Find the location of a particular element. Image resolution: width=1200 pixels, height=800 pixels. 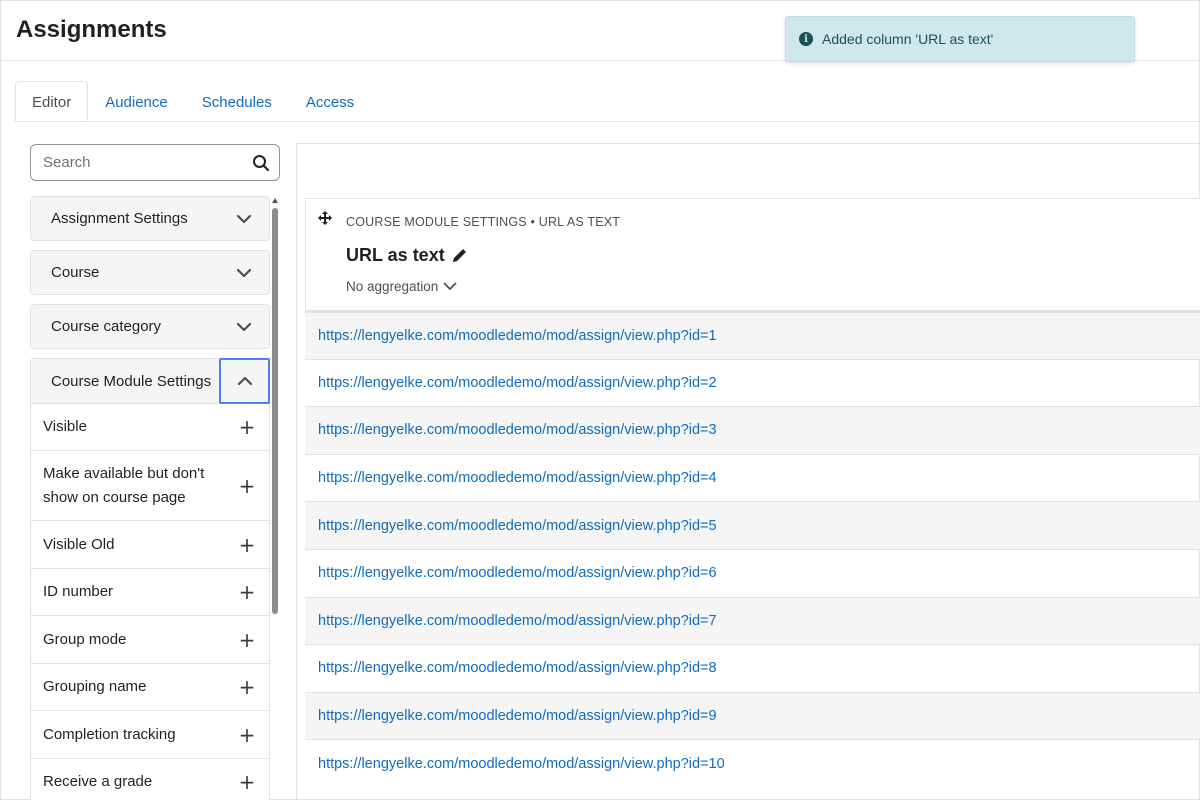

field-visible-old: Visible Old + is located at coordinates (150, 545).